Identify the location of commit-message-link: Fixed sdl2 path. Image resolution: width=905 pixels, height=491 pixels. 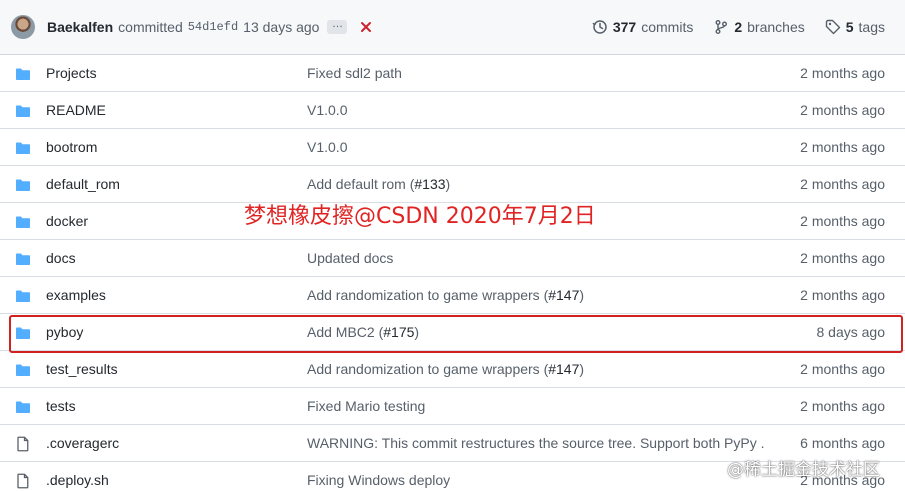
(354, 73).